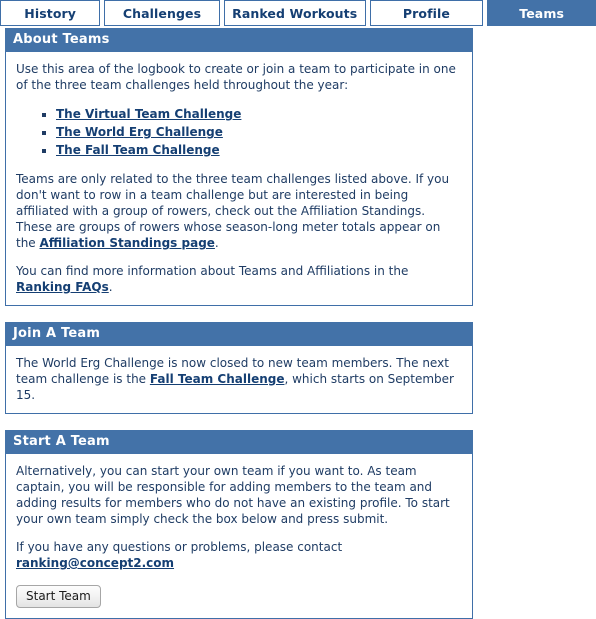  I want to click on tab-profile-label: Profile, so click(426, 13).